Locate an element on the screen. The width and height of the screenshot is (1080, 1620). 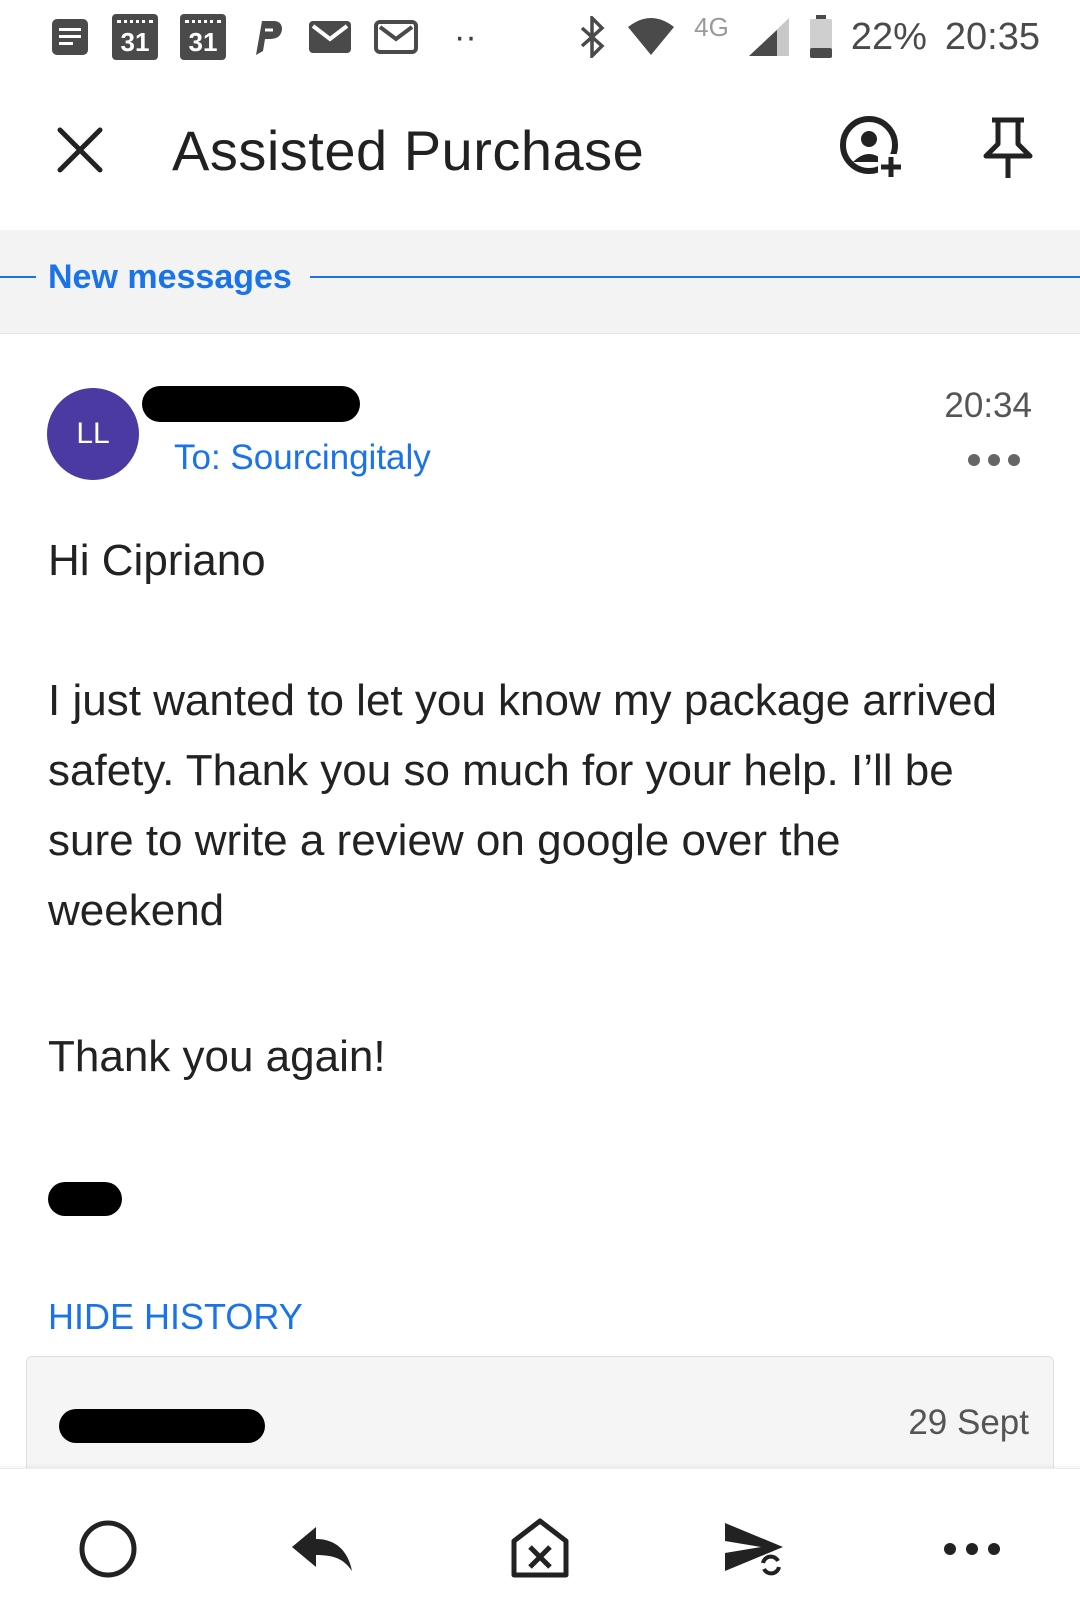
add-contact-button is located at coordinates (872, 148).